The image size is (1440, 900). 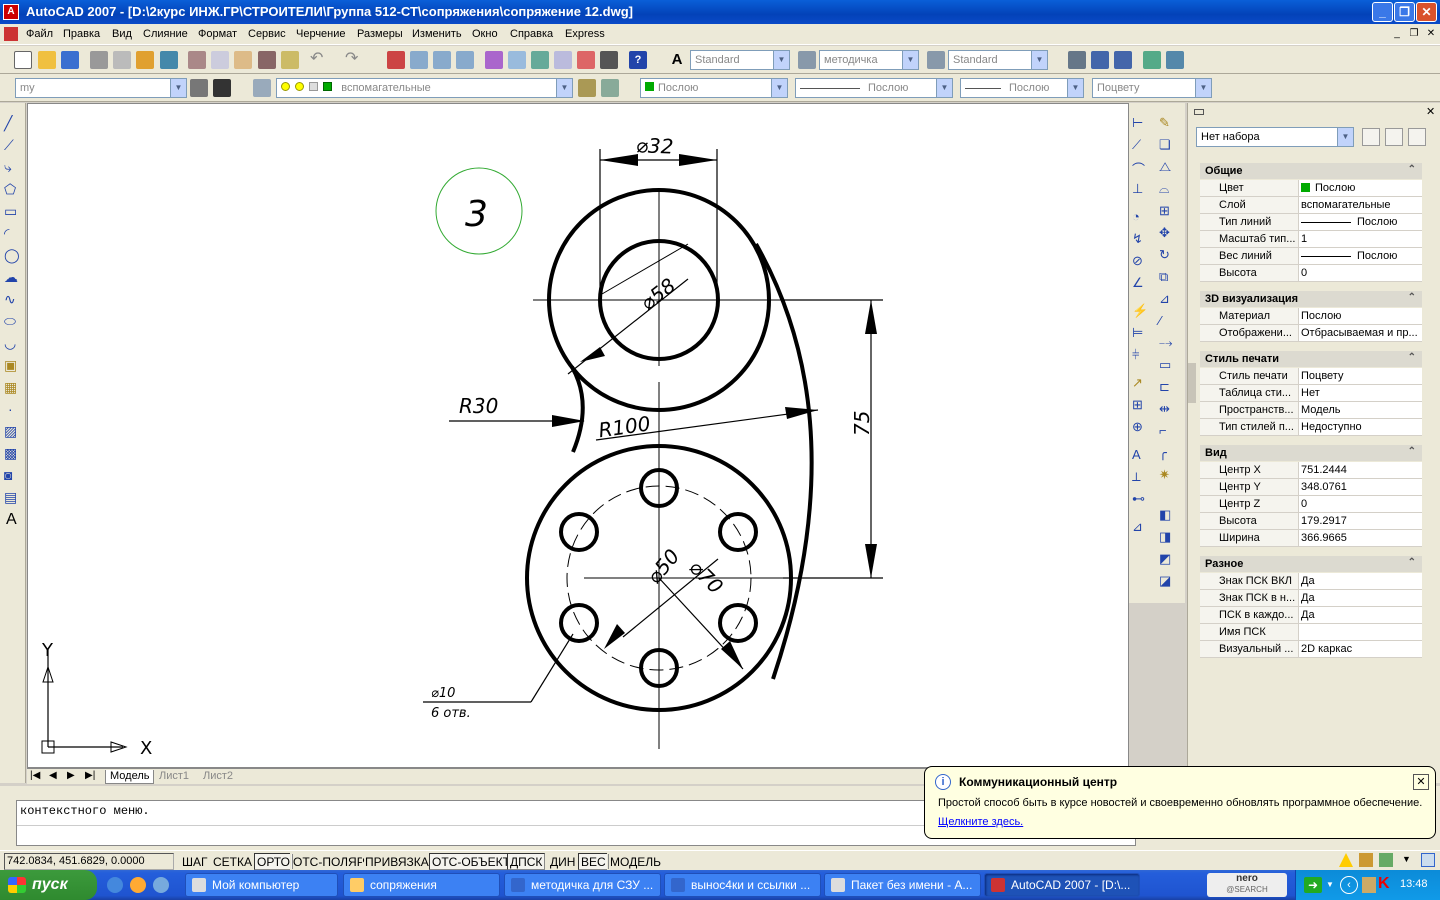 What do you see at coordinates (15, 520) in the screenshot?
I see `multiline-text-icon: A` at bounding box center [15, 520].